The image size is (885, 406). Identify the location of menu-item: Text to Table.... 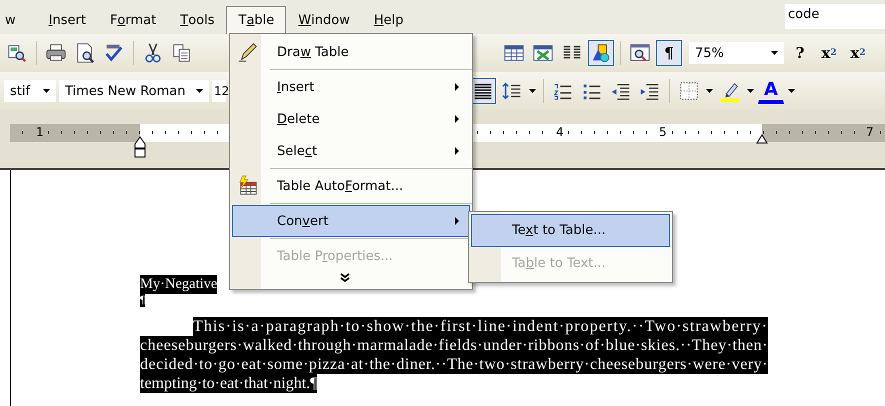
(570, 230).